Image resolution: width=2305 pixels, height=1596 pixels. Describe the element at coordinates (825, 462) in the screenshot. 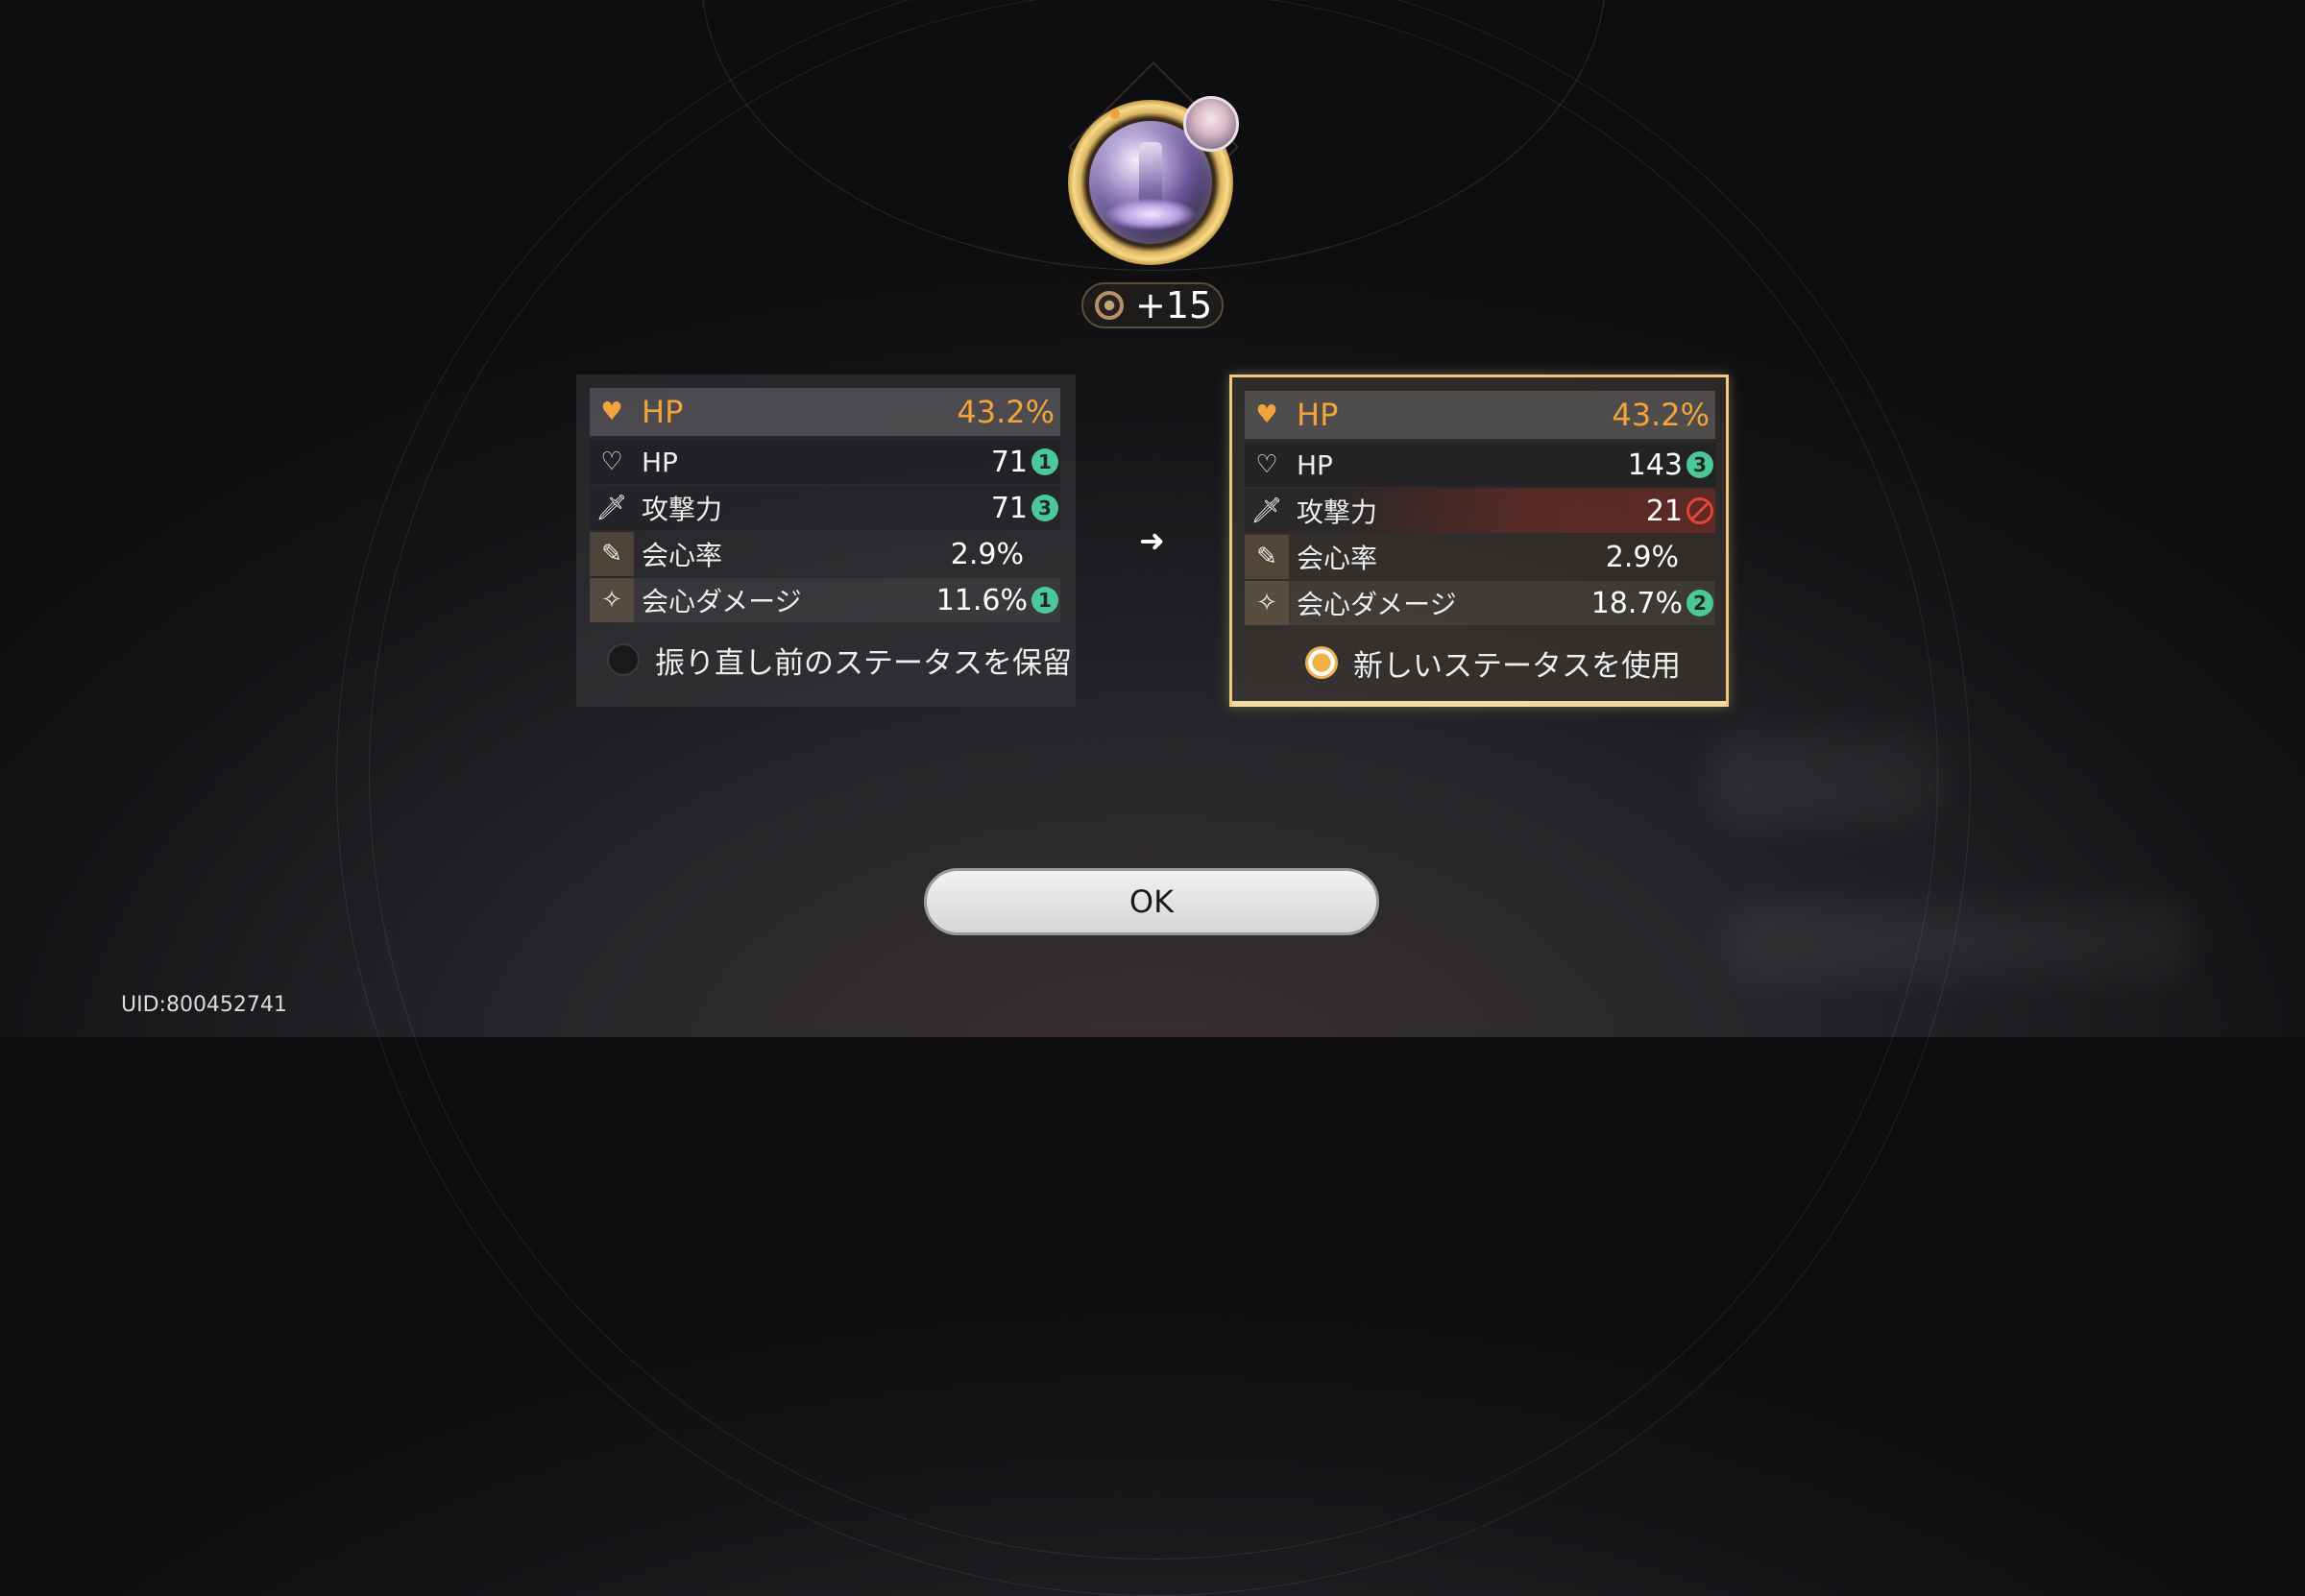

I see `sub-stat-row: ♡ HP 71 1` at that location.